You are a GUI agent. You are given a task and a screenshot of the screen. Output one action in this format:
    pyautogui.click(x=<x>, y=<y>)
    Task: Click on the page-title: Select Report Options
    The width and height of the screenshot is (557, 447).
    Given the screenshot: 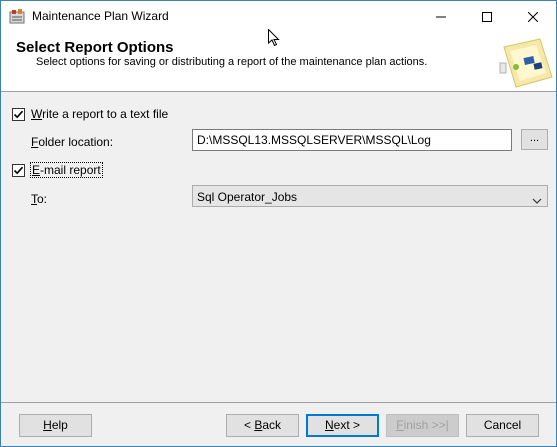 What is the action you would take?
    pyautogui.click(x=95, y=47)
    